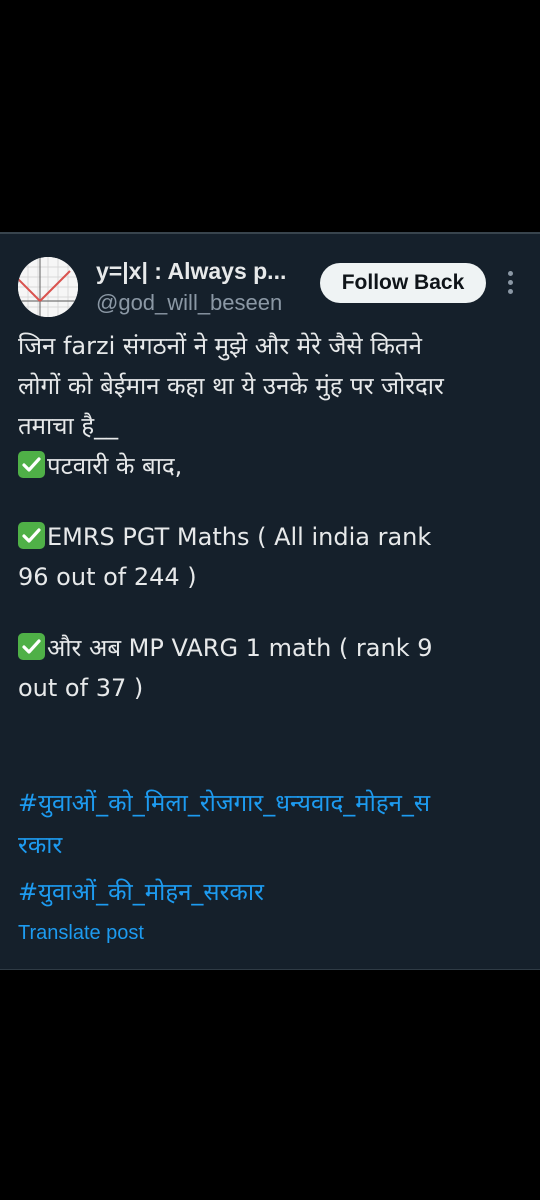  Describe the element at coordinates (189, 303) in the screenshot. I see `author-handle: @god_will_beseen` at that location.